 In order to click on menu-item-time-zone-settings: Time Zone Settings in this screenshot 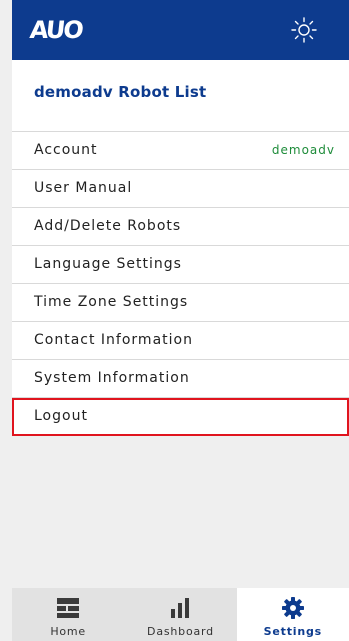, I will do `click(180, 303)`.